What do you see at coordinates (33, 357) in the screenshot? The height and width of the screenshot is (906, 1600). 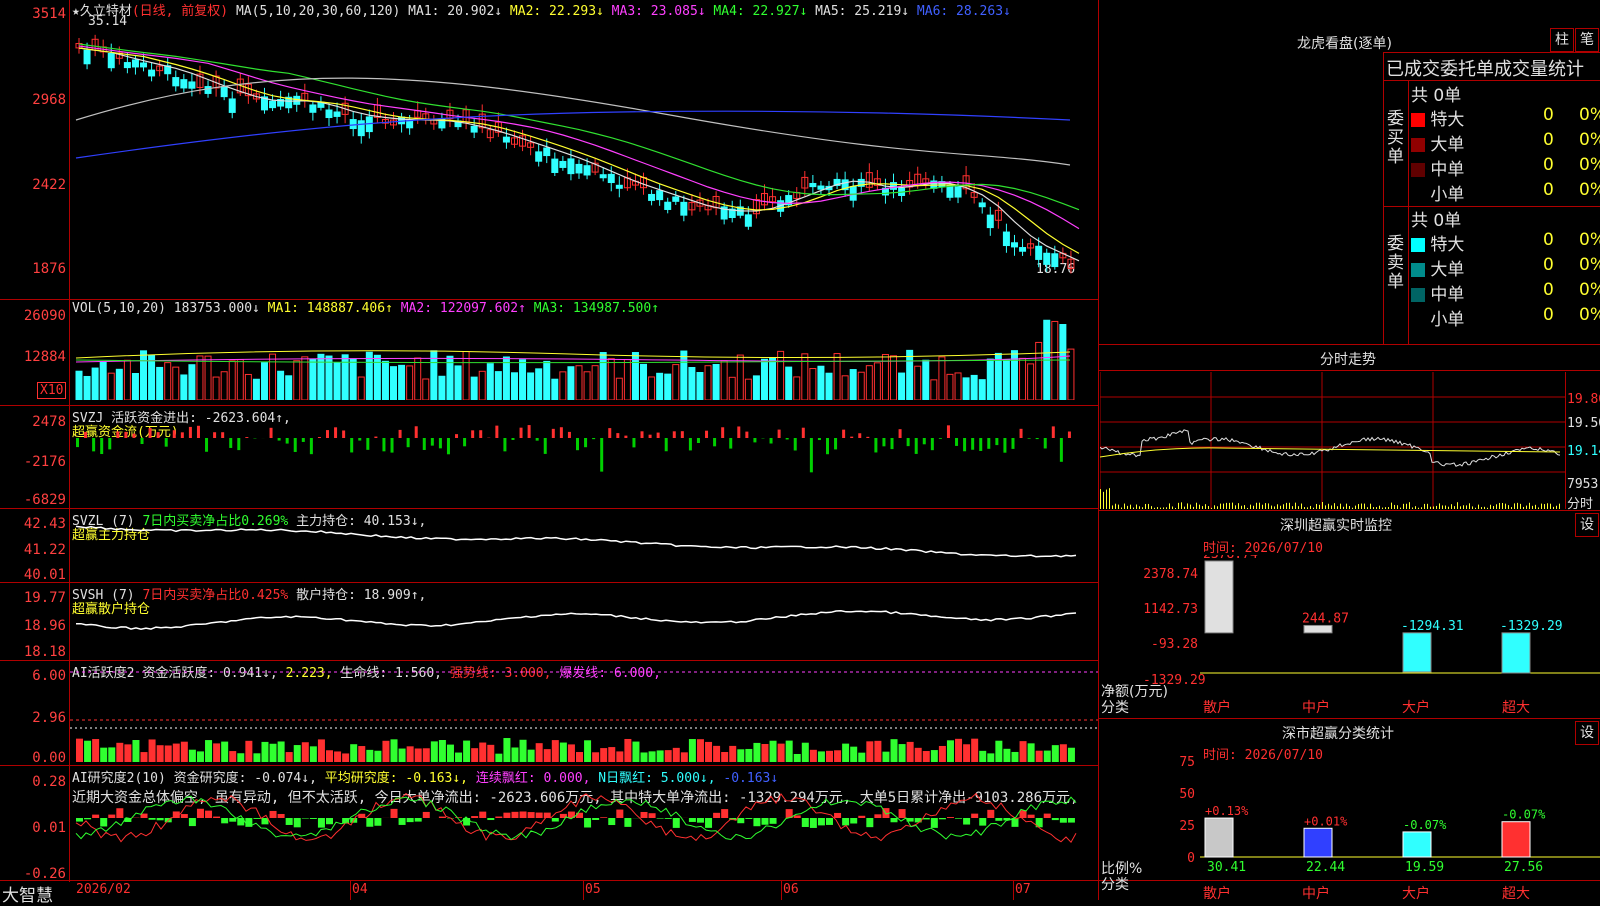 I see `vol-ytick: 12884` at bounding box center [33, 357].